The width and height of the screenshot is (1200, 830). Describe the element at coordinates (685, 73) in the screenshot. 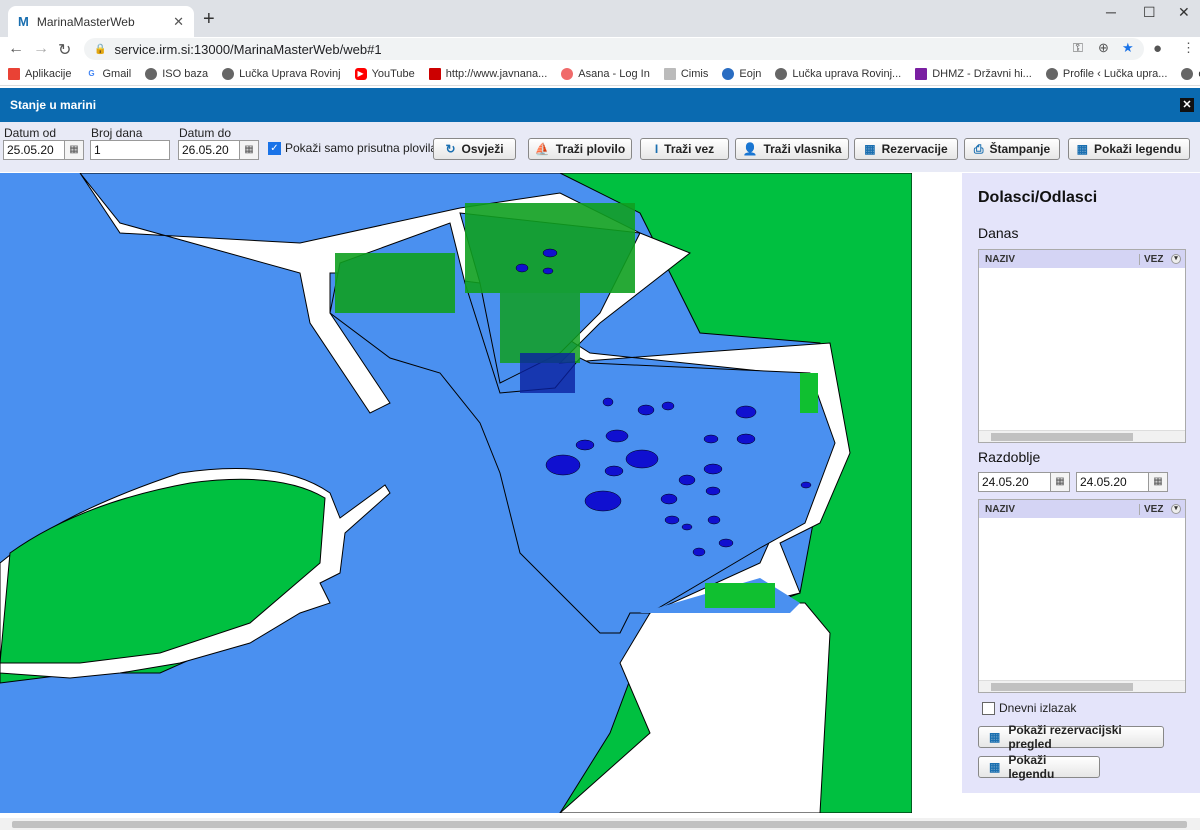

I see `bookmark-cimis: Cimis` at that location.